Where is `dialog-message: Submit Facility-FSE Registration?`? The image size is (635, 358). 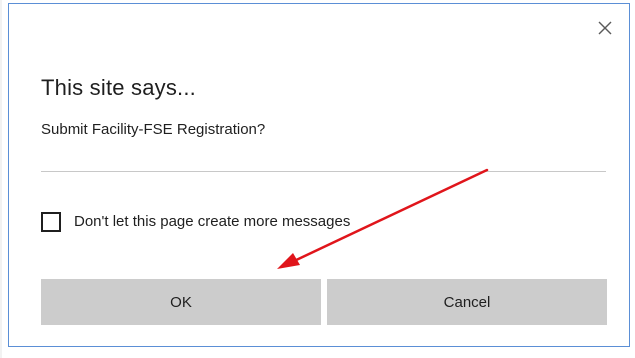
dialog-message: Submit Facility-FSE Registration? is located at coordinates (153, 129).